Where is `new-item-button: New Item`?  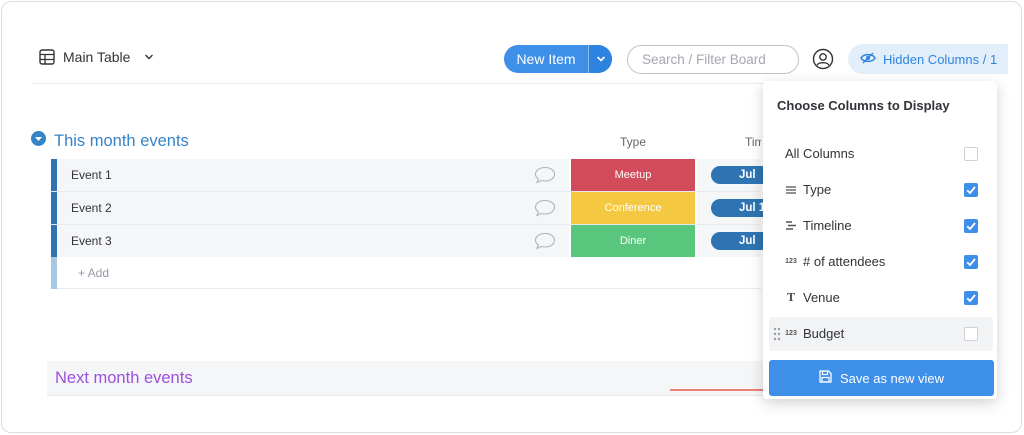 new-item-button: New Item is located at coordinates (546, 59).